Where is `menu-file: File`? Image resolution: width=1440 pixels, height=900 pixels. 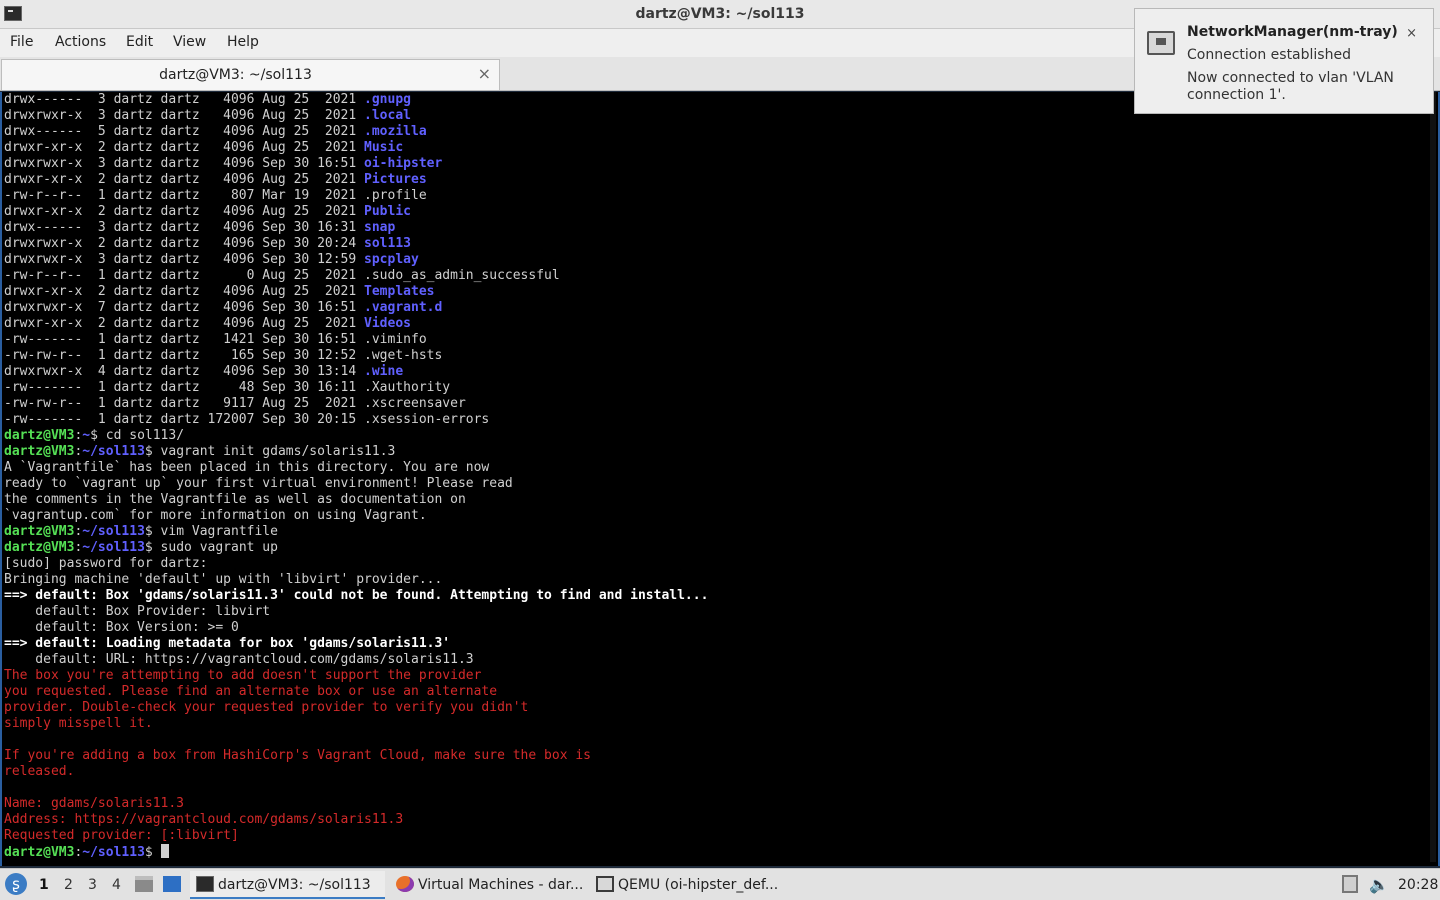 menu-file: File is located at coordinates (21, 42).